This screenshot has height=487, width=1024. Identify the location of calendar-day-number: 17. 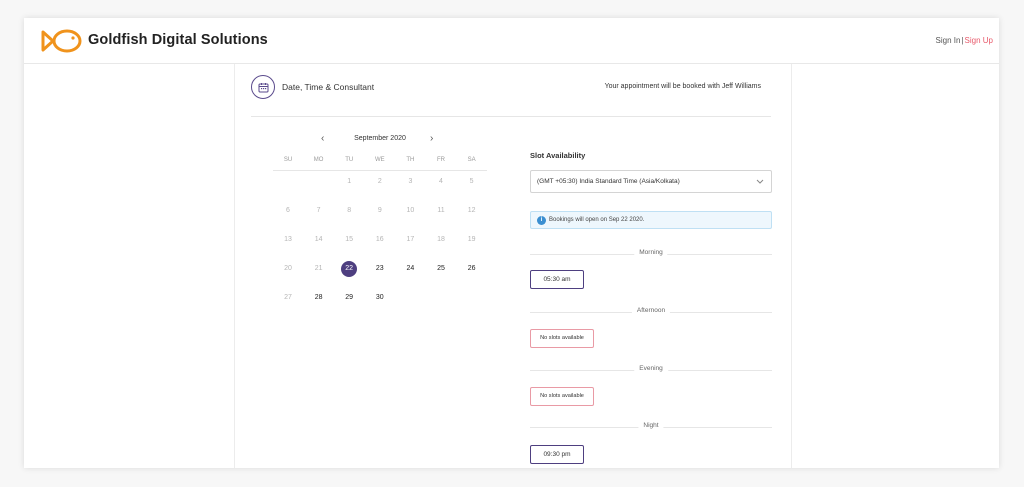
(410, 239).